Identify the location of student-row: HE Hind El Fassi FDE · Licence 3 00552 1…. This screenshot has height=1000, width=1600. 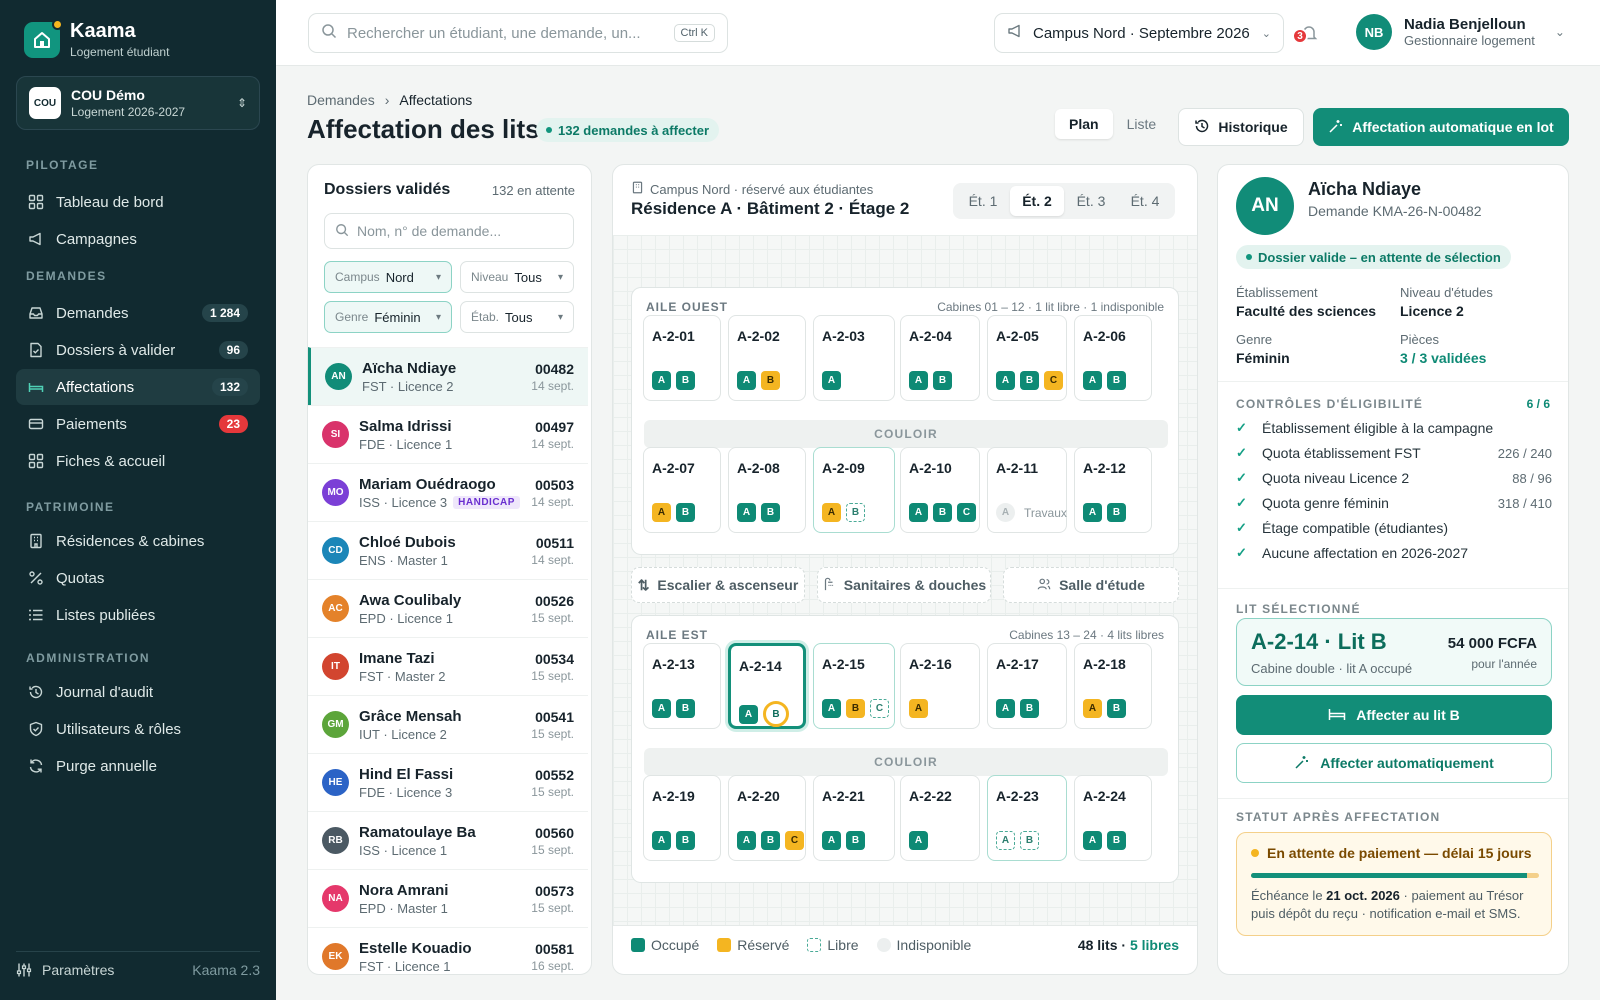
(448, 782).